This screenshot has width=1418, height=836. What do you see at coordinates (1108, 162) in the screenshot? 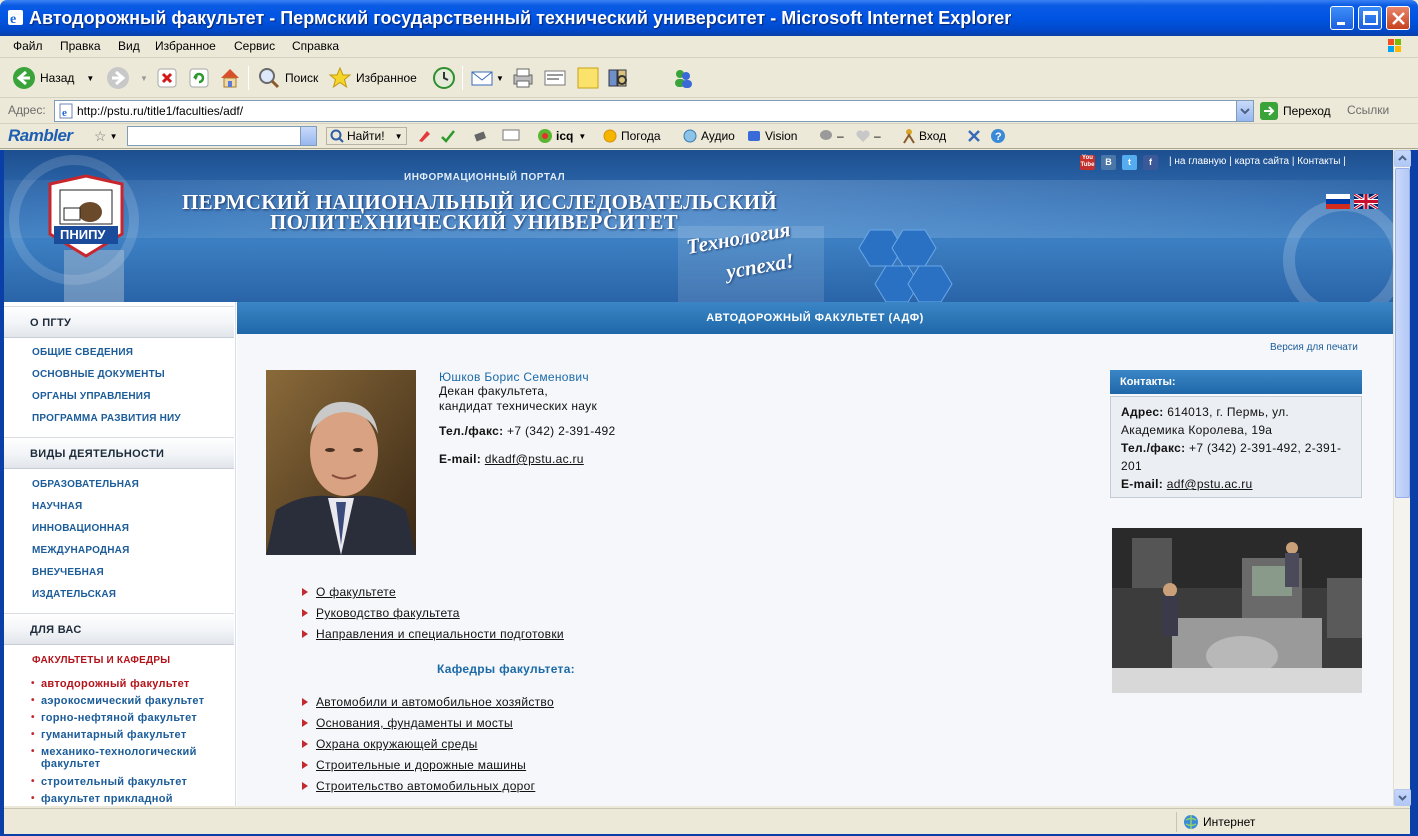
I see `vkontakte-icon: В` at bounding box center [1108, 162].